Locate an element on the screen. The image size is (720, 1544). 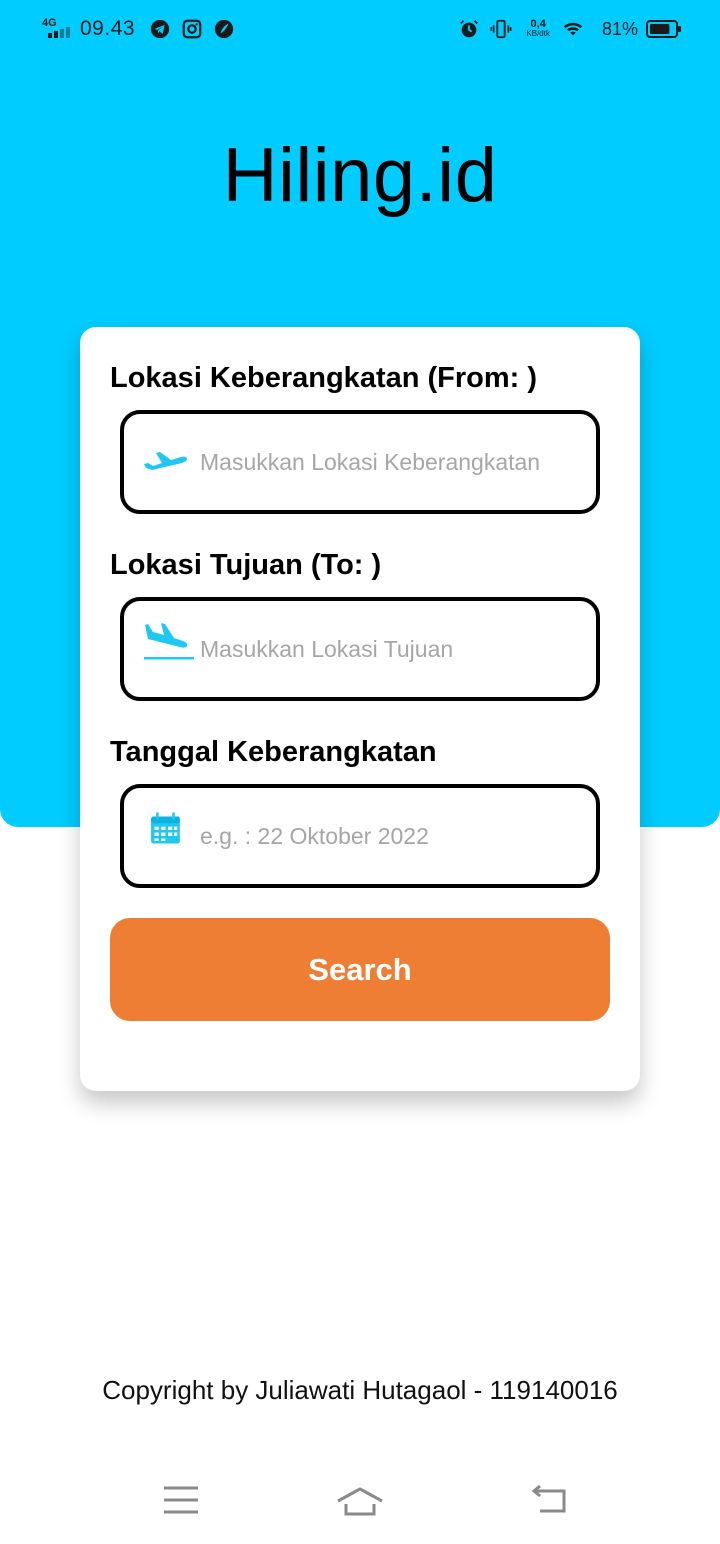
date-label: Tanggal Keberangkatan is located at coordinates (273, 752).